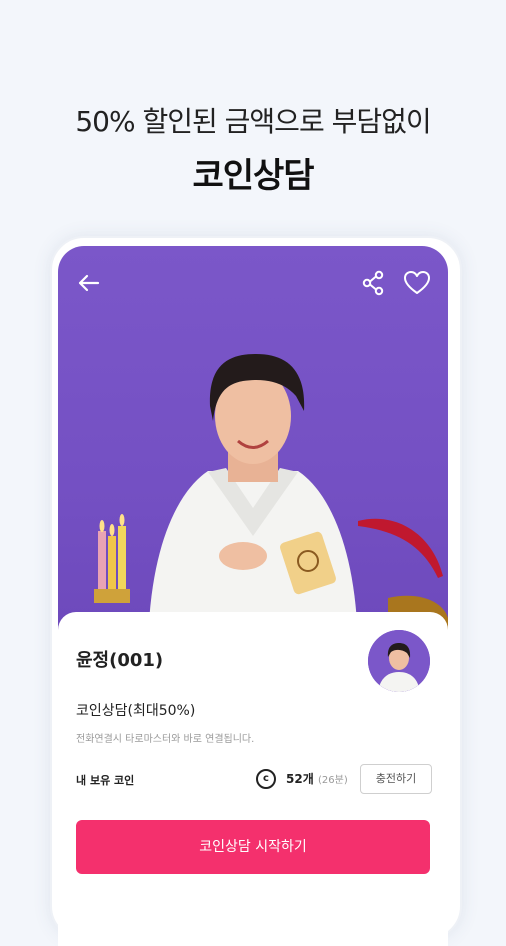 The height and width of the screenshot is (946, 506). Describe the element at coordinates (105, 780) in the screenshot. I see `coin-label: 내 보유 코인` at that location.